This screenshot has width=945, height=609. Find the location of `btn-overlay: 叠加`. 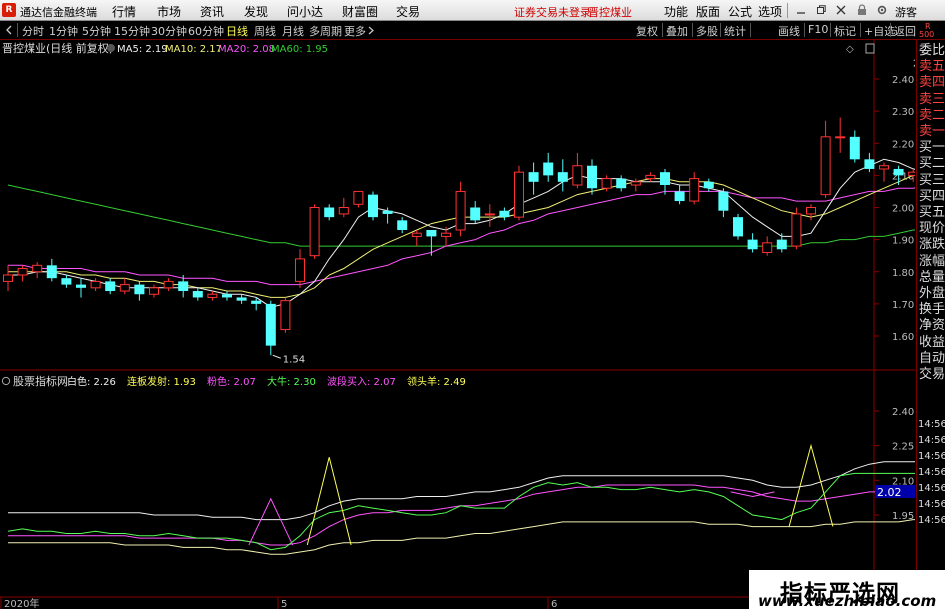

btn-overlay: 叠加 is located at coordinates (677, 31).